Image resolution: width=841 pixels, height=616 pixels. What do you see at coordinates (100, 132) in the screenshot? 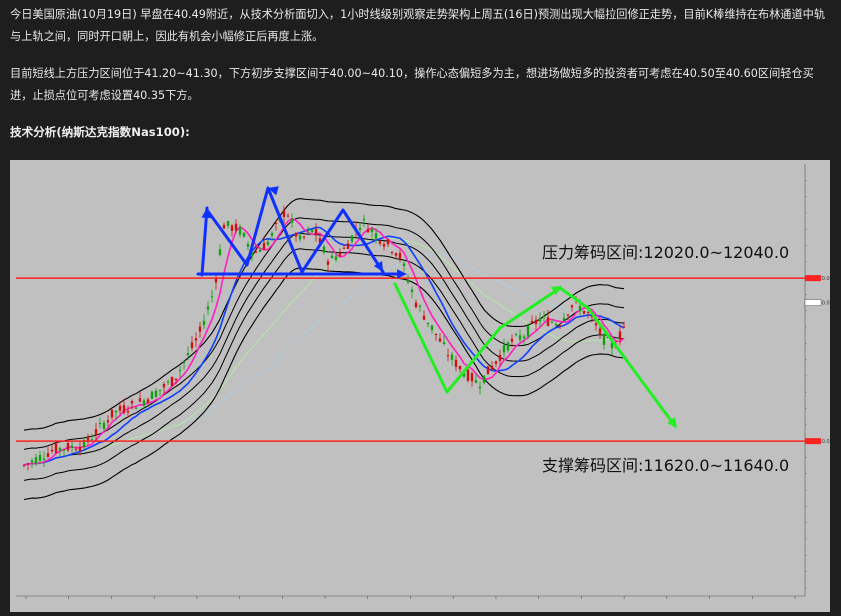
I see `analysis-heading: 技术分析(纳斯达克指数Nas100):` at bounding box center [100, 132].